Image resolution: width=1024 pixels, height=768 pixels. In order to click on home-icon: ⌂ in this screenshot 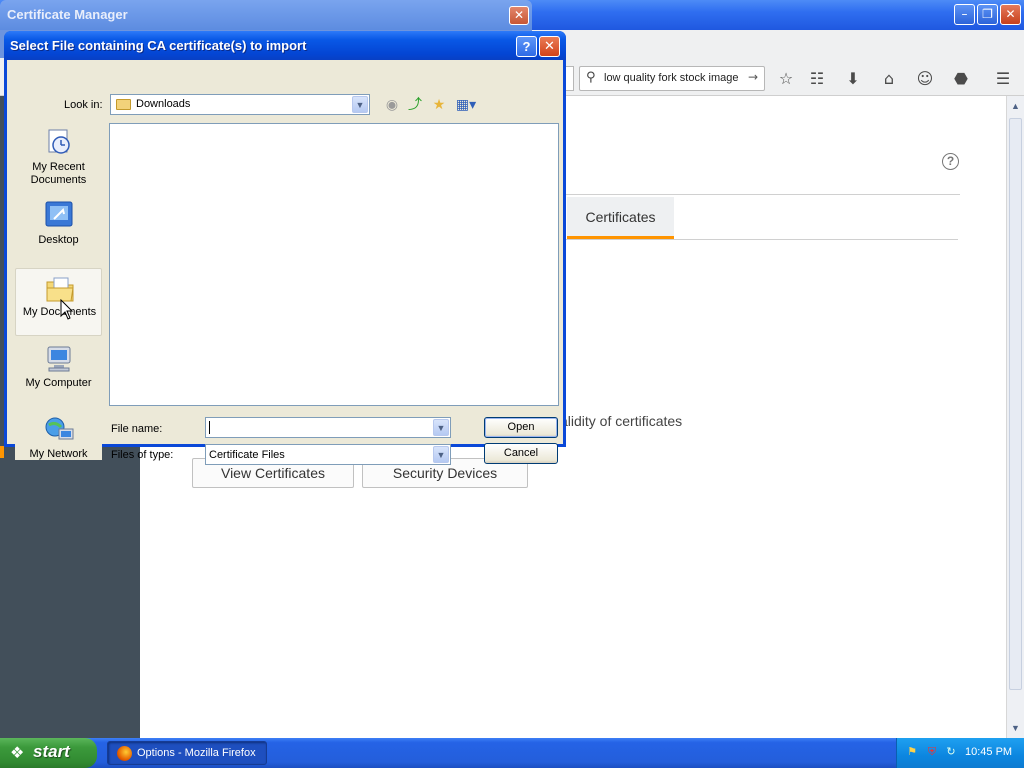, I will do `click(889, 79)`.